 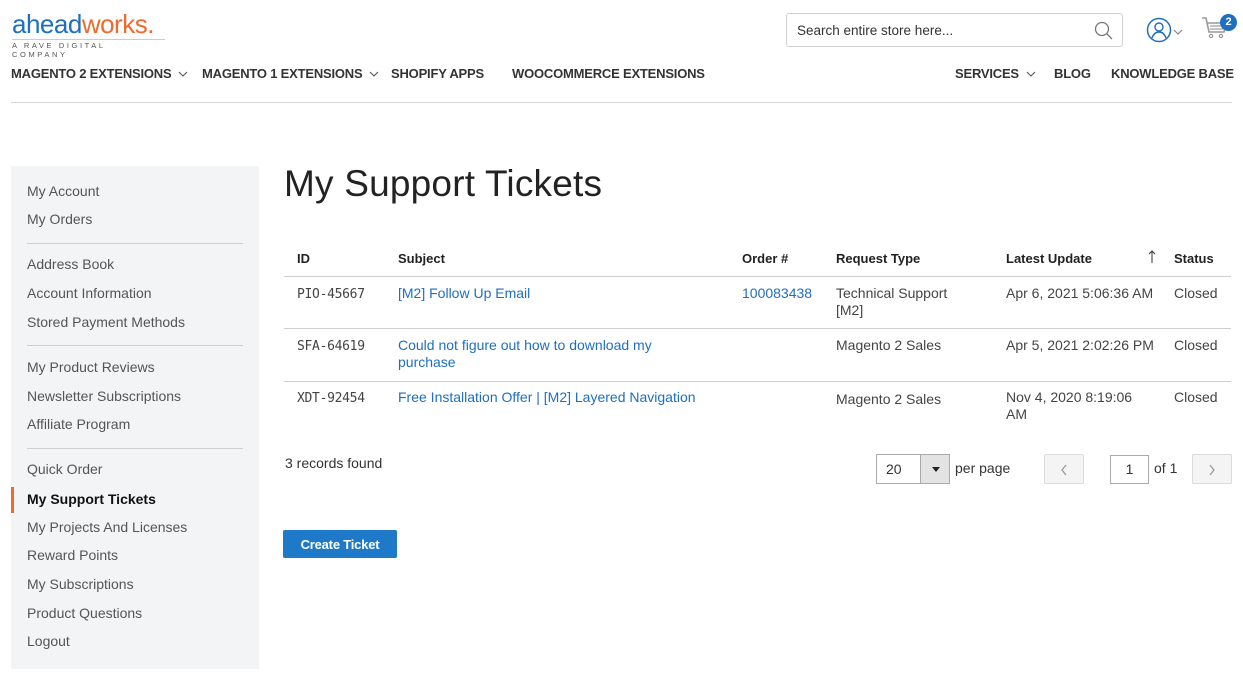 I want to click on nav-magento-2-extensions: MAGENTO 2 EXTENSIONS, so click(x=100, y=73).